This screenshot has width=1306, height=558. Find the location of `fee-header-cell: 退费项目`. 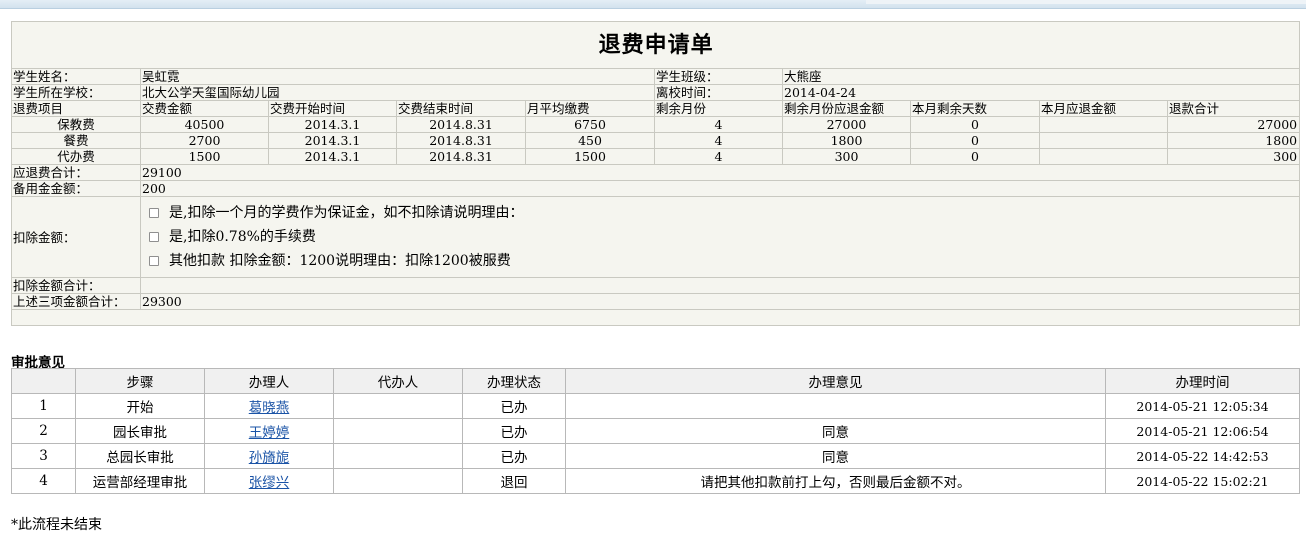

fee-header-cell: 退费项目 is located at coordinates (76, 108).